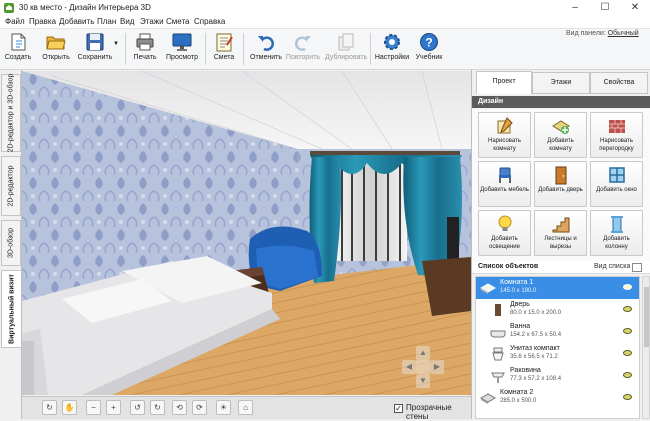 This screenshot has height=421, width=650. I want to click on tab-2d-3d: 2D-редактор и 3D-обзор, so click(11, 113).